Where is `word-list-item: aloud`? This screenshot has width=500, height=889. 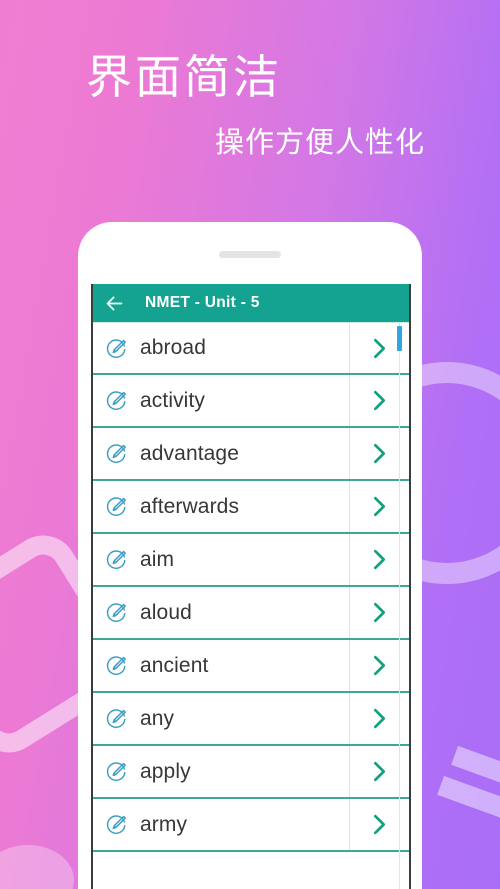 word-list-item: aloud is located at coordinates (251, 613).